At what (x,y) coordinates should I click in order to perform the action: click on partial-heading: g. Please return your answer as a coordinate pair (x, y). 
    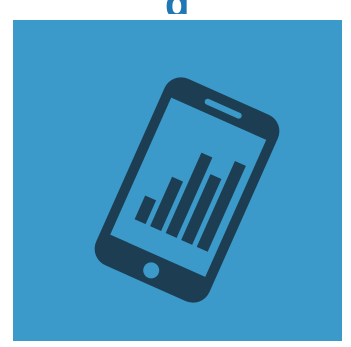
    Looking at the image, I should click on (175, 7).